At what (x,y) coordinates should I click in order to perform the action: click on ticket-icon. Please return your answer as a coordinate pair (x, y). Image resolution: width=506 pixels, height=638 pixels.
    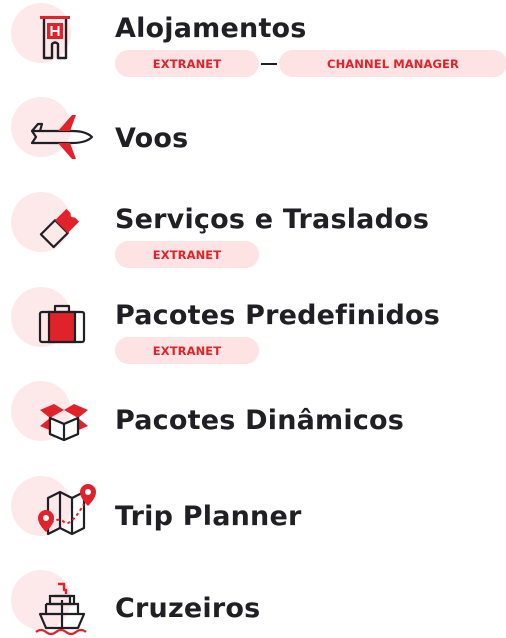
    Looking at the image, I should click on (60, 228).